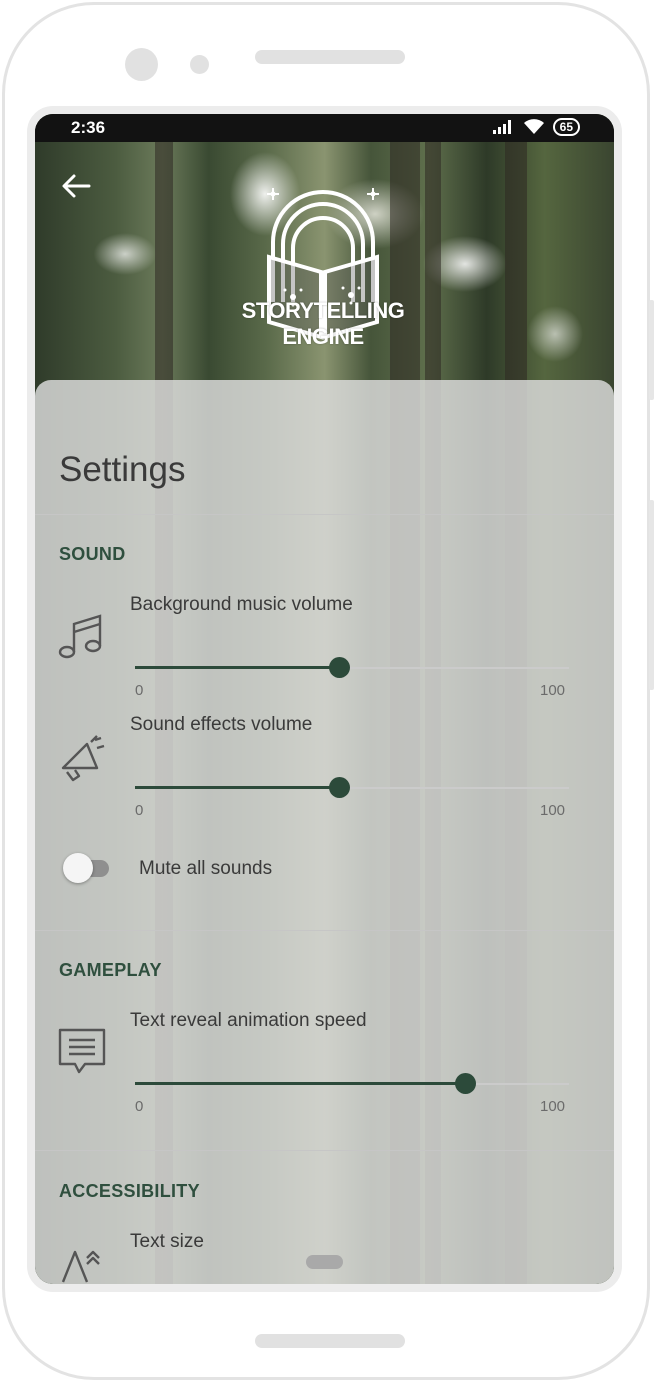 The image size is (654, 1384). What do you see at coordinates (324, 128) in the screenshot?
I see `status-bar: 2:36 65` at bounding box center [324, 128].